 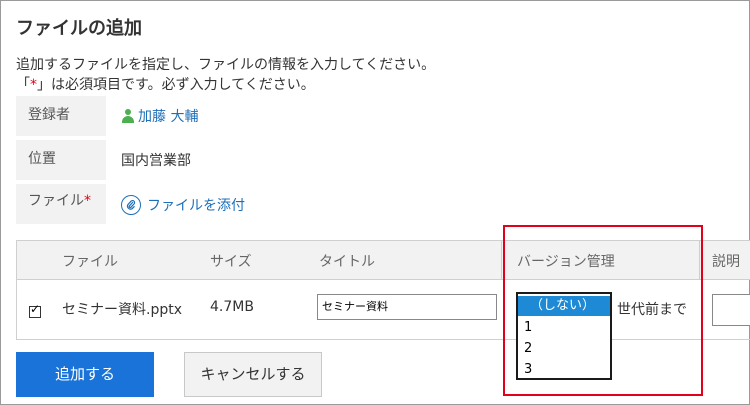 What do you see at coordinates (122, 310) in the screenshot?
I see `file-name: セミナー資料.pptx` at bounding box center [122, 310].